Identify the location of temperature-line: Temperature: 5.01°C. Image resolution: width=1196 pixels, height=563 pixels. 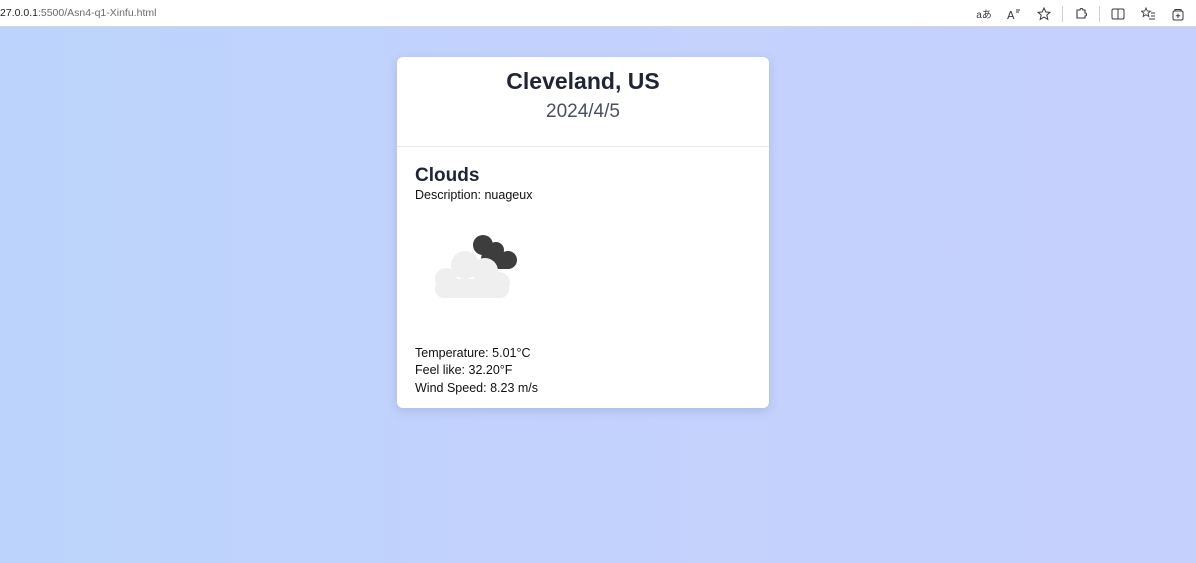
(583, 354).